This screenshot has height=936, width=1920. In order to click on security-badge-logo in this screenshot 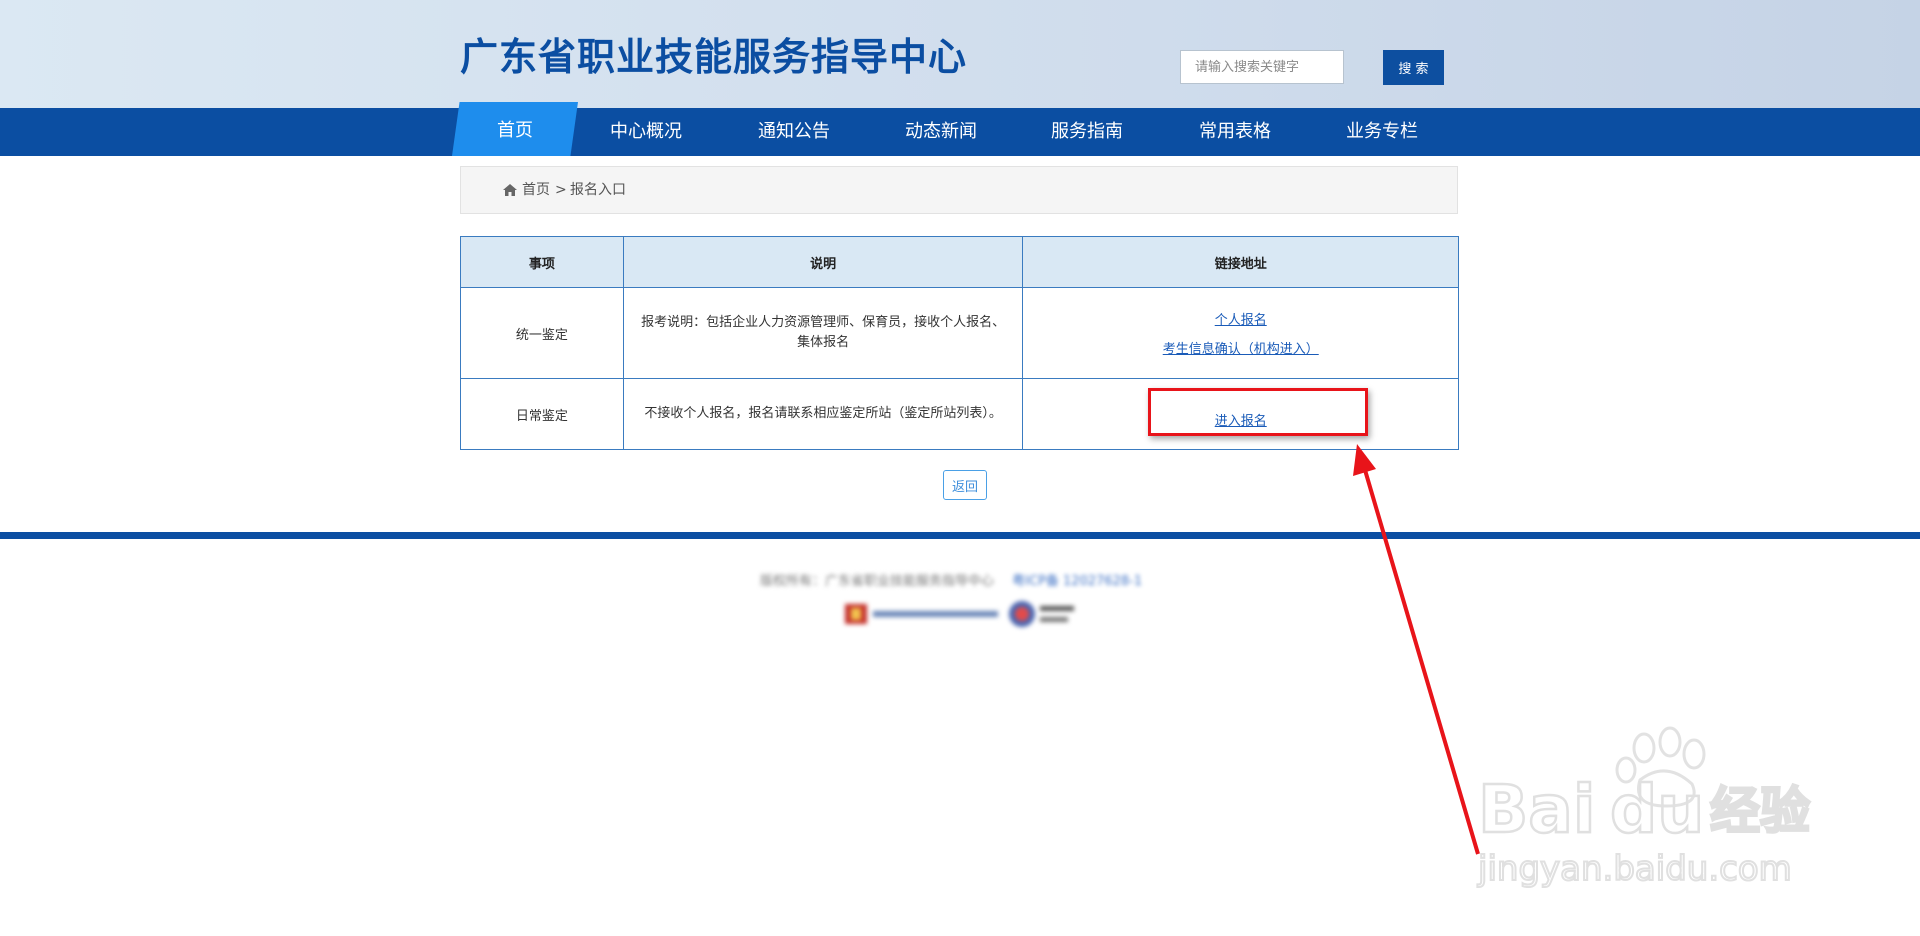, I will do `click(1041, 614)`.